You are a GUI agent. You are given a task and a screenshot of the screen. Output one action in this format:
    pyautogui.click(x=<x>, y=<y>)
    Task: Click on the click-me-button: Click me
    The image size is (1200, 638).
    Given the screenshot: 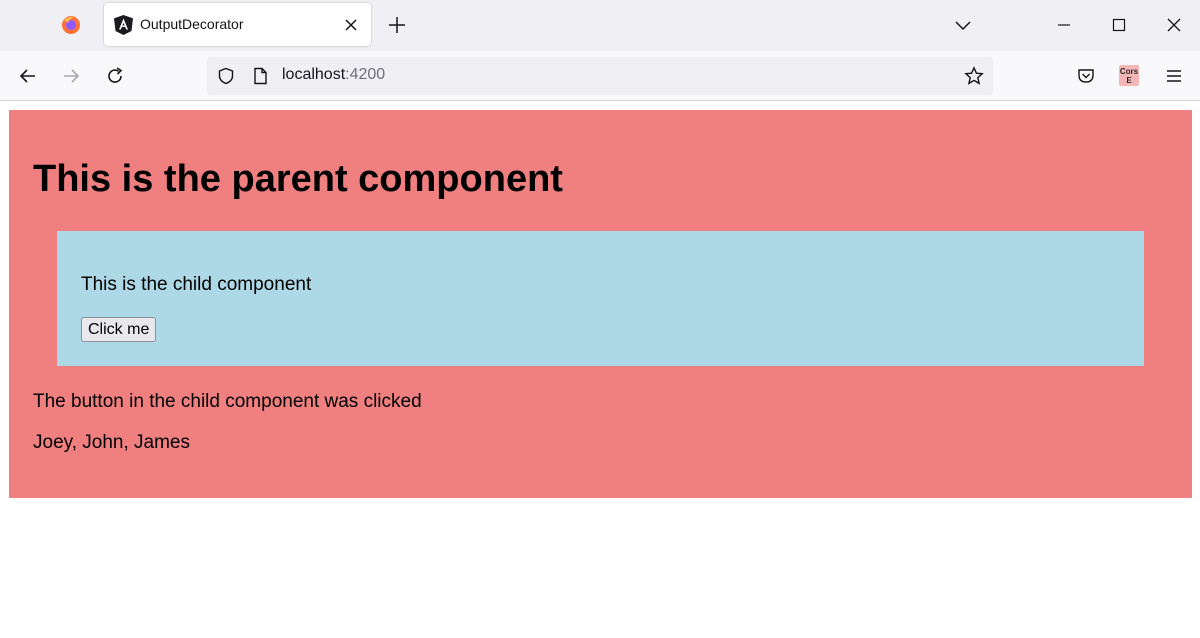 What is the action you would take?
    pyautogui.click(x=119, y=329)
    